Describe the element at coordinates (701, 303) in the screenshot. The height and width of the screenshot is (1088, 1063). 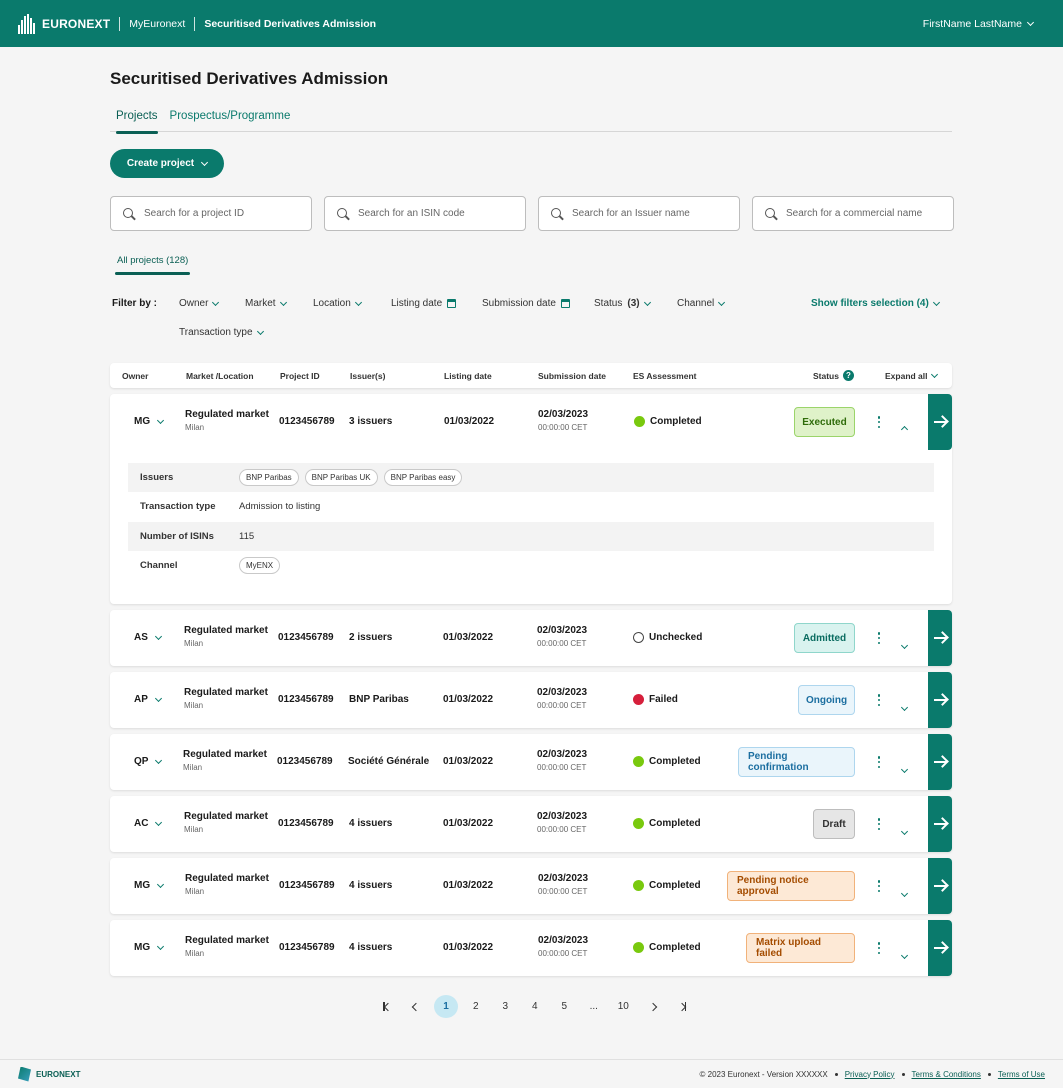
I see `channel-filter: Channel` at that location.